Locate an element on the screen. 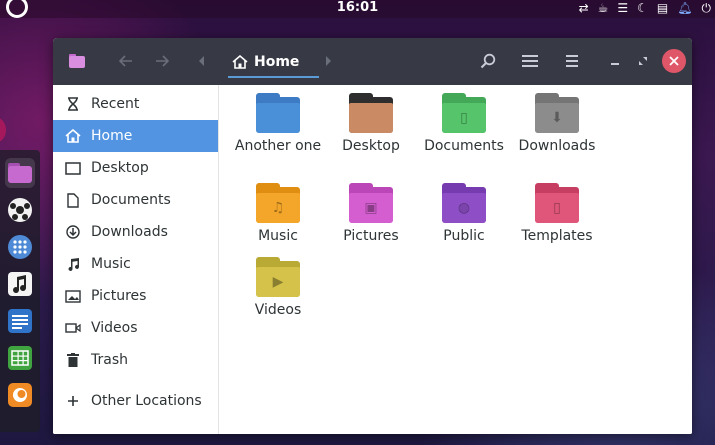 The height and width of the screenshot is (445, 715). sidebar-item-recent: Recent is located at coordinates (135, 104).